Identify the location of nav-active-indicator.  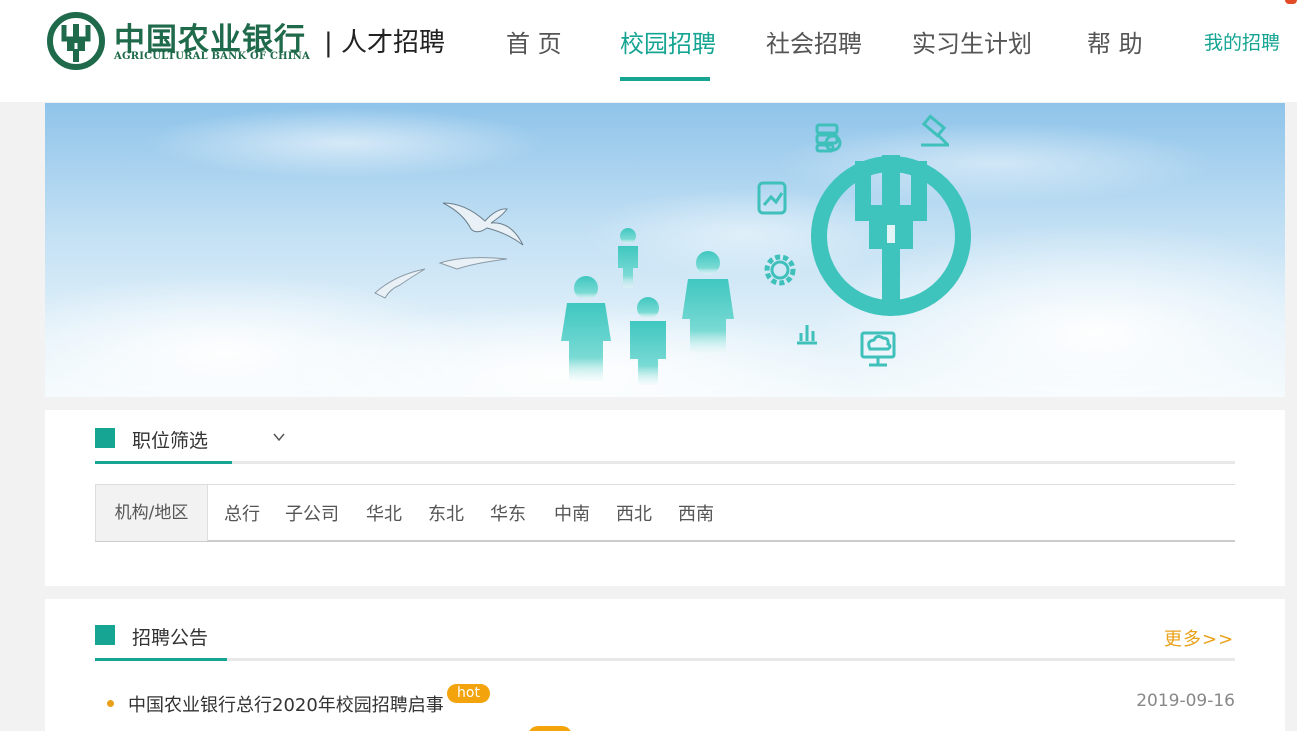
(665, 79).